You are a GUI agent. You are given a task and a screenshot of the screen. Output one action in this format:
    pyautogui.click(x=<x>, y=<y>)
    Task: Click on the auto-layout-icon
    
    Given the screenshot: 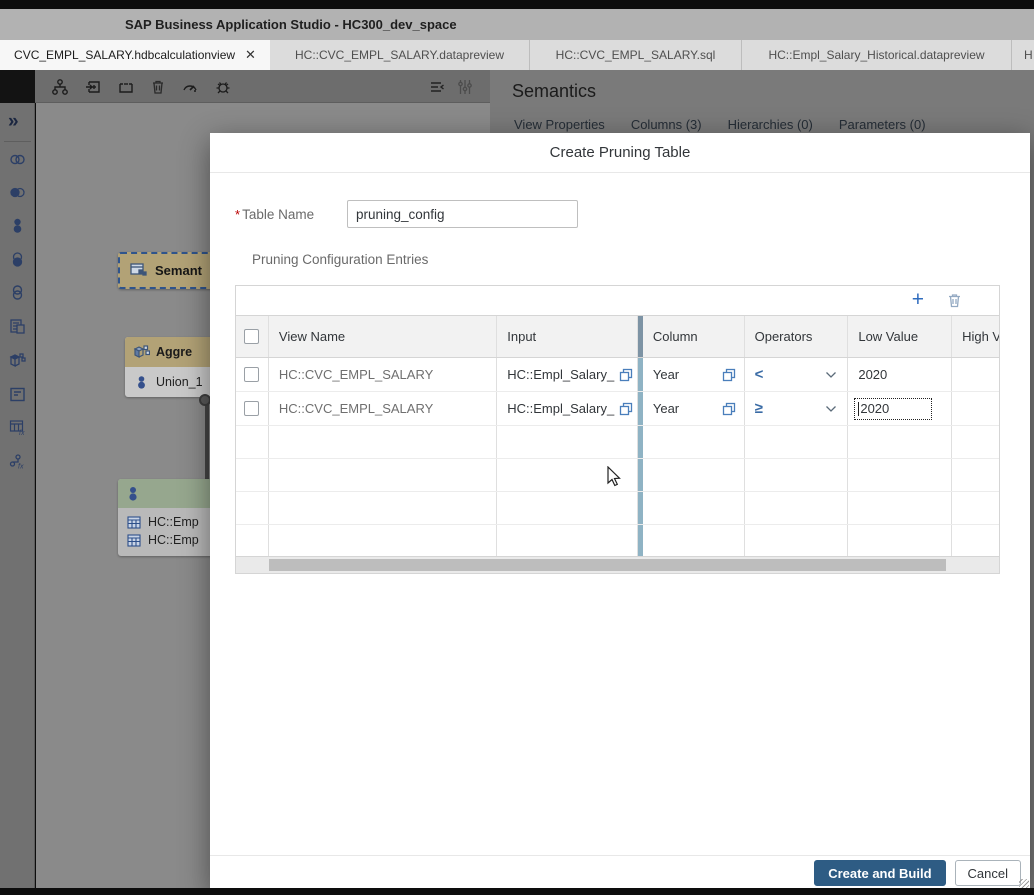 What is the action you would take?
    pyautogui.click(x=60, y=87)
    